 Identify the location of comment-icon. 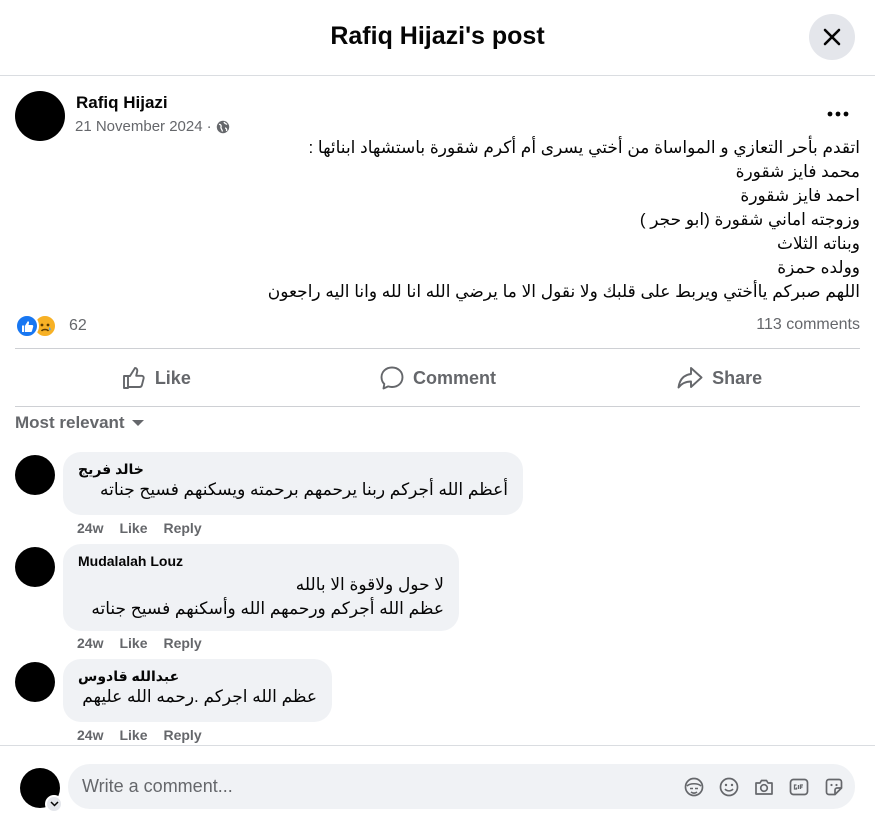
(392, 378).